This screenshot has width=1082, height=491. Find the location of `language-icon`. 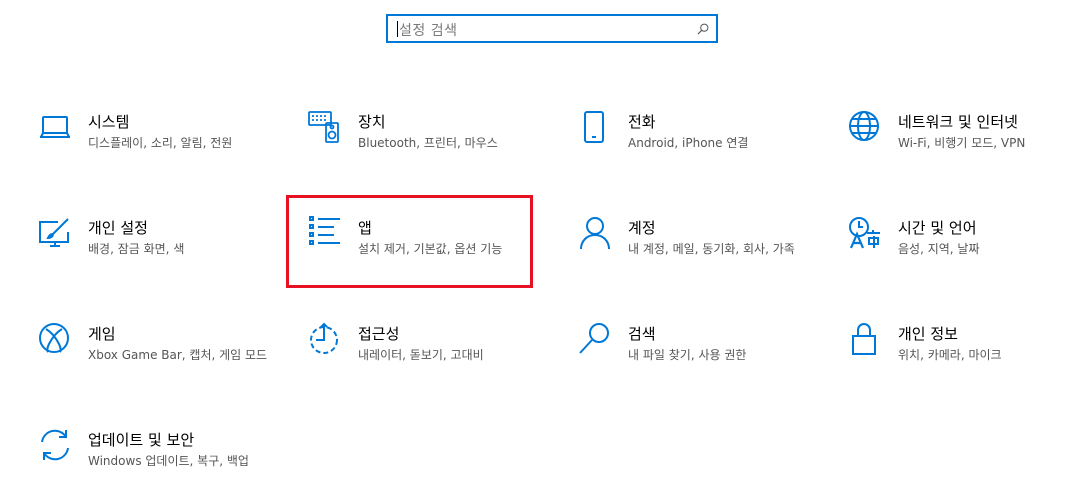

language-icon is located at coordinates (865, 233).